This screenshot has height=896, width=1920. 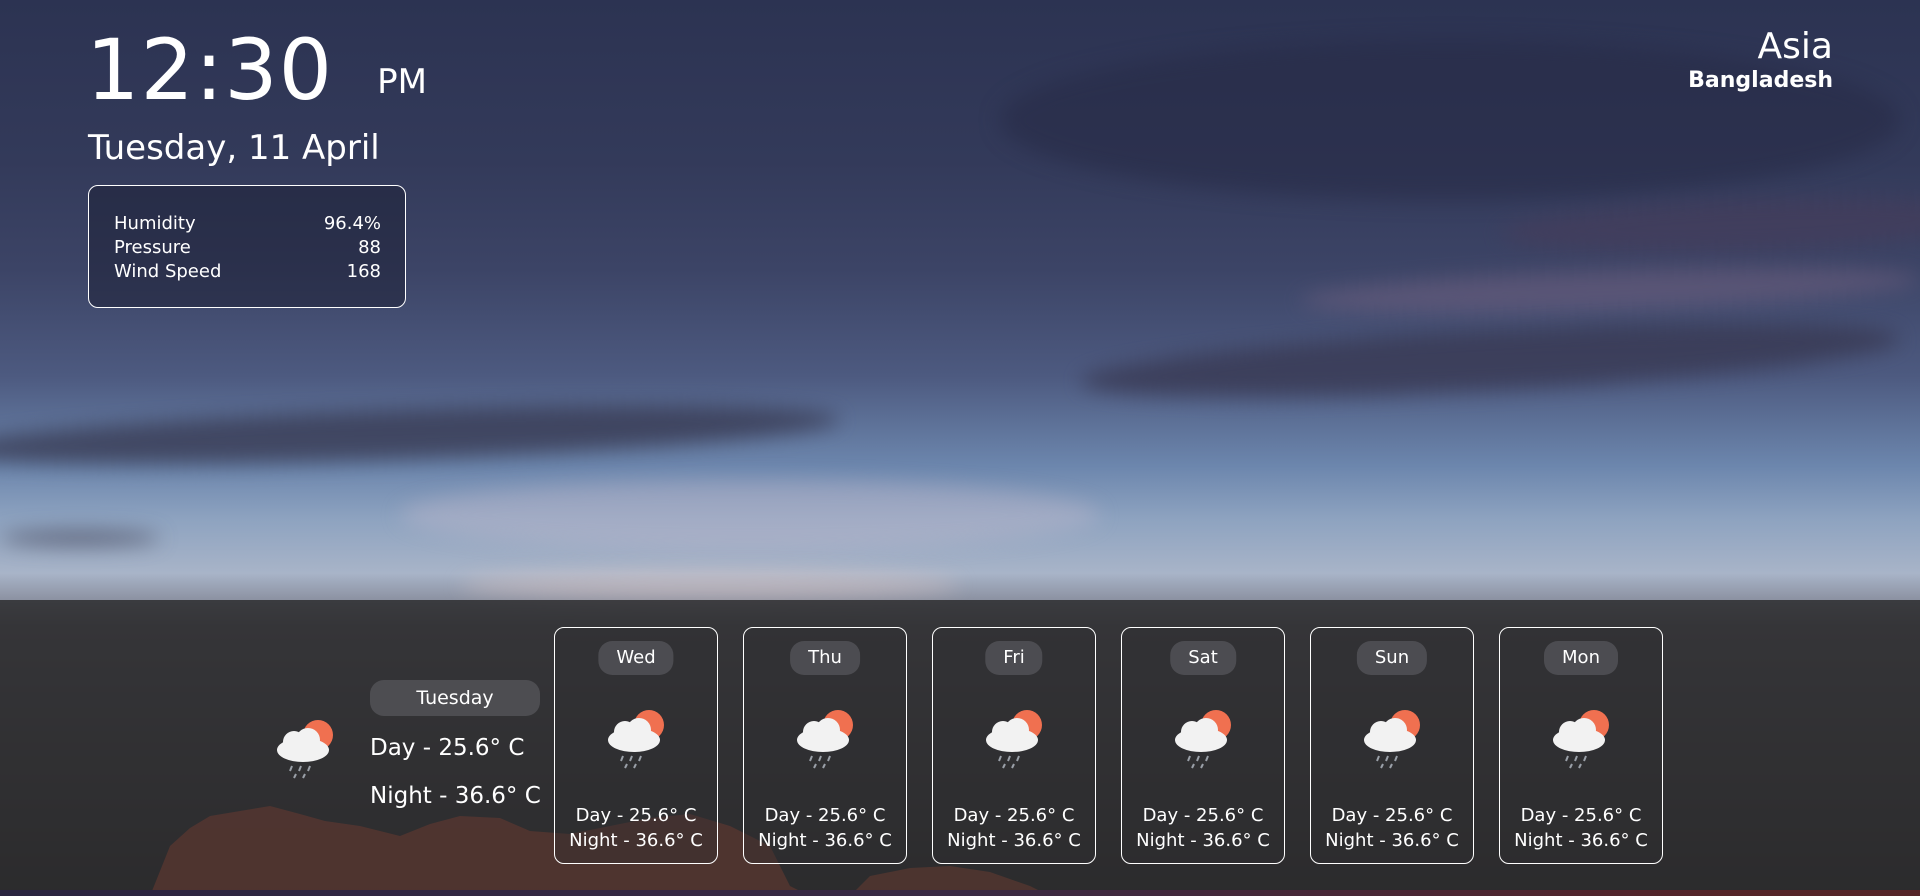 I want to click on forecast-card-wed: Wed Day - 25.6° C Night - 36.6° C, so click(x=636, y=745).